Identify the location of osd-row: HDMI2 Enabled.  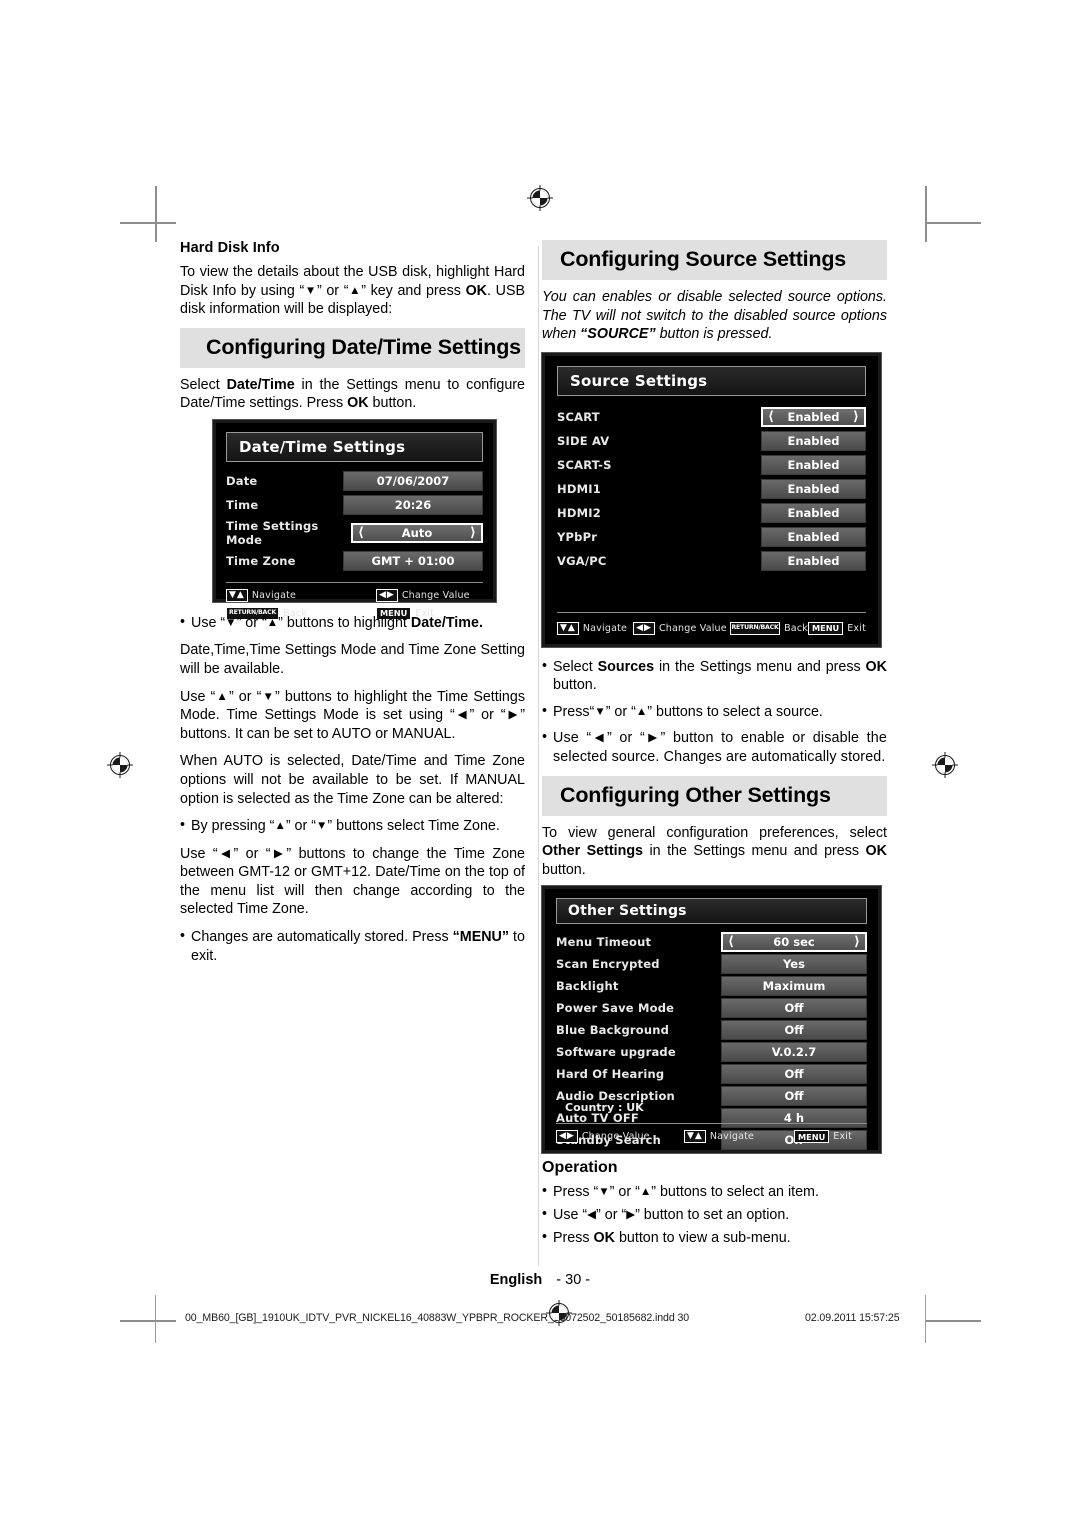
(711, 512).